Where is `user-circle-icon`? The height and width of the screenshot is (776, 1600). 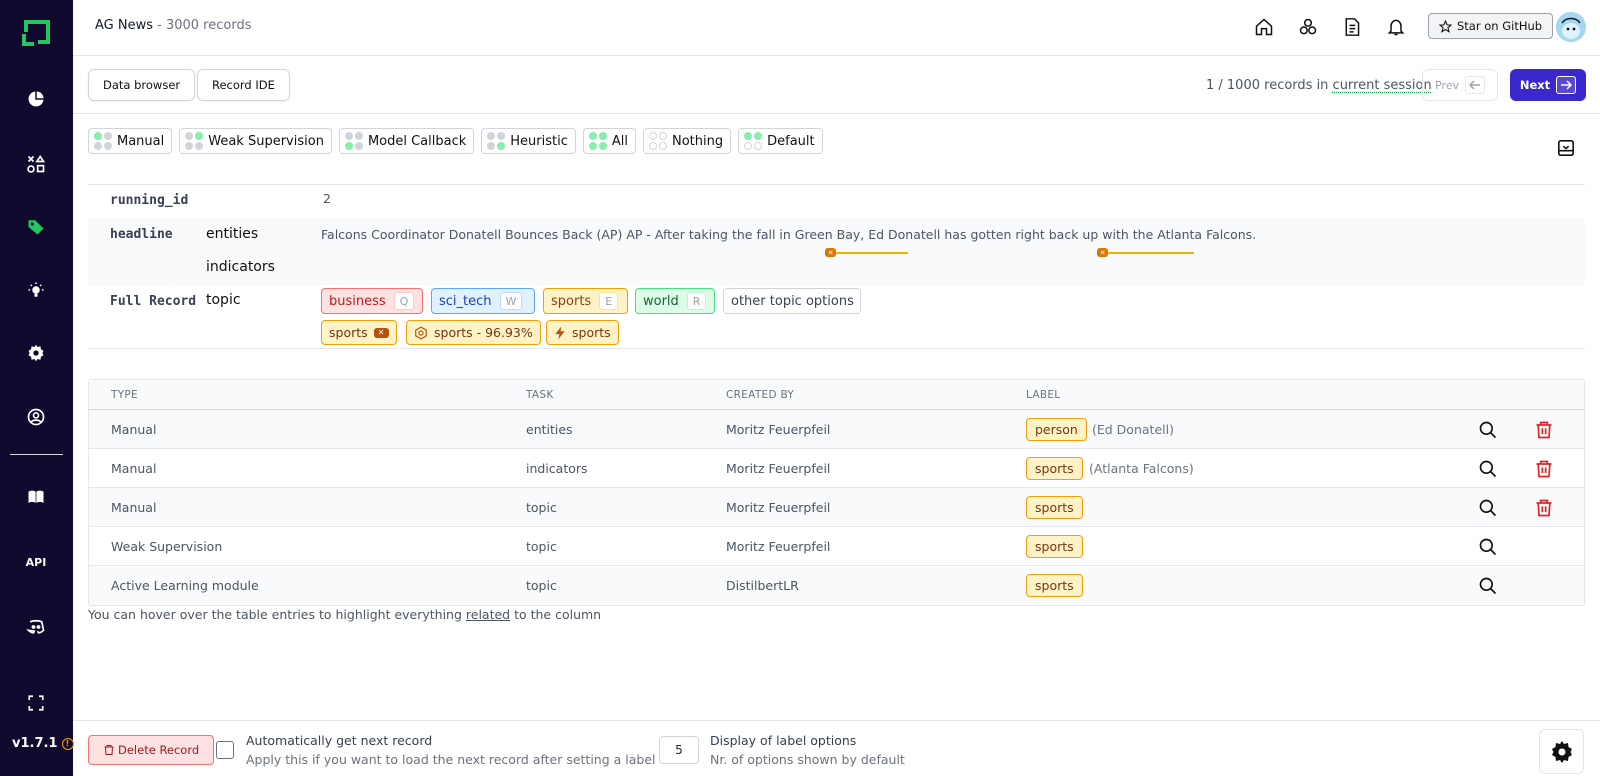
user-circle-icon is located at coordinates (36, 417).